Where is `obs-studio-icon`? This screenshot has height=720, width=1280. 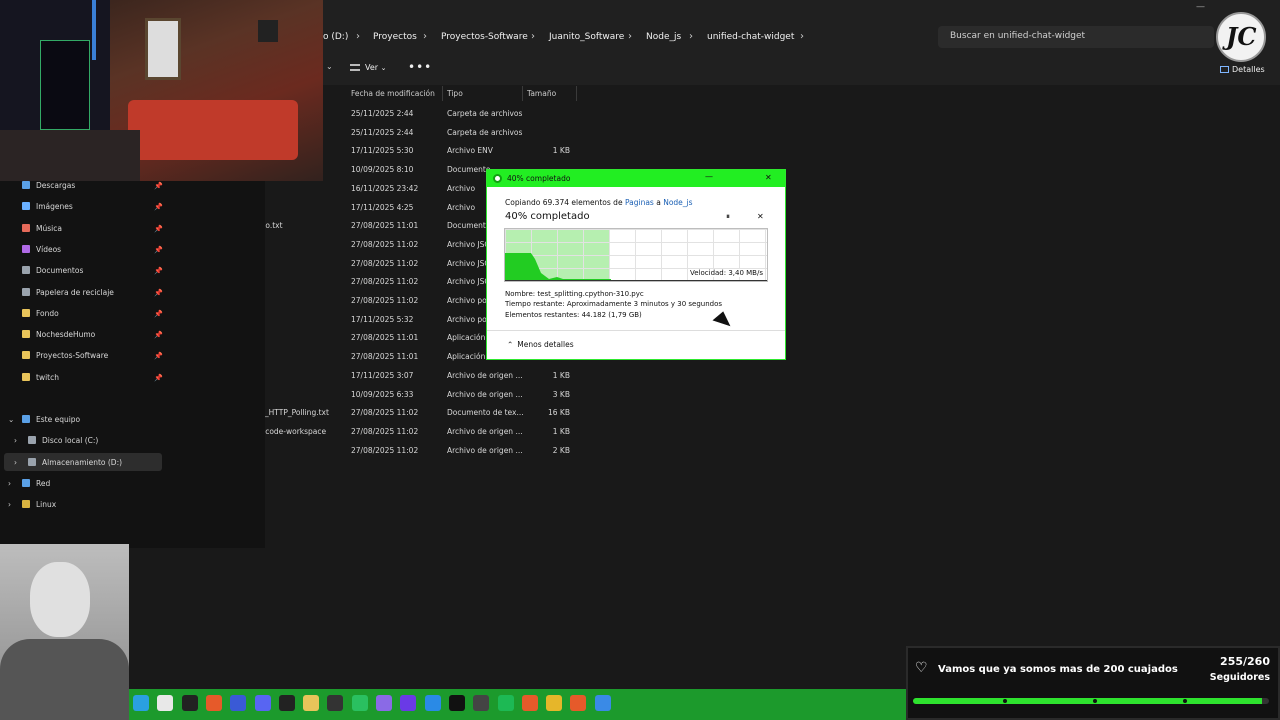
obs-studio-icon is located at coordinates (335, 703).